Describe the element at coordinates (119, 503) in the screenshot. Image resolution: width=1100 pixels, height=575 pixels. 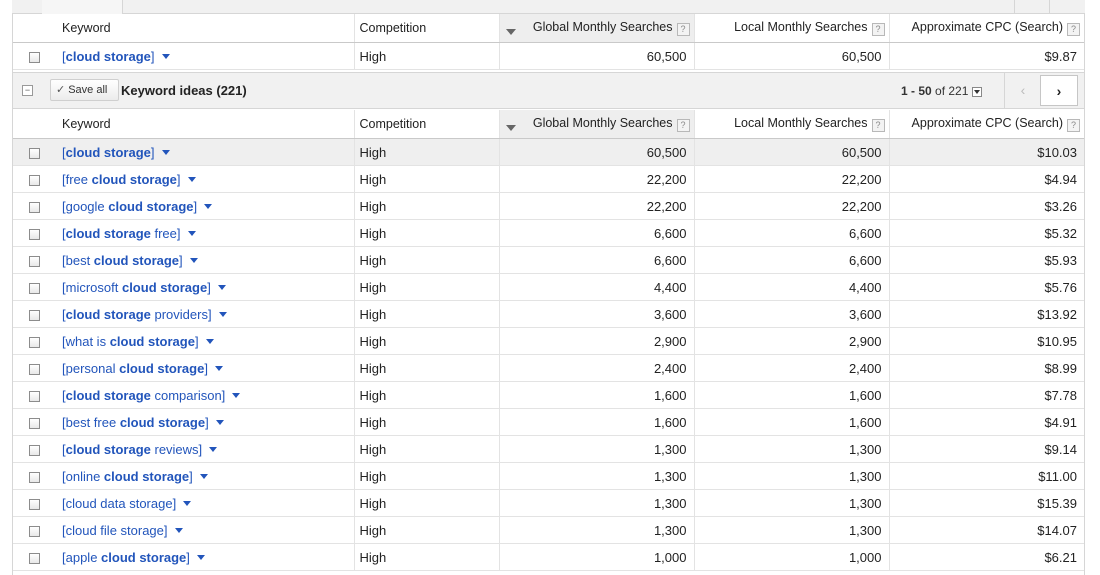
I see `keyword-link: [cloud data storage]` at that location.